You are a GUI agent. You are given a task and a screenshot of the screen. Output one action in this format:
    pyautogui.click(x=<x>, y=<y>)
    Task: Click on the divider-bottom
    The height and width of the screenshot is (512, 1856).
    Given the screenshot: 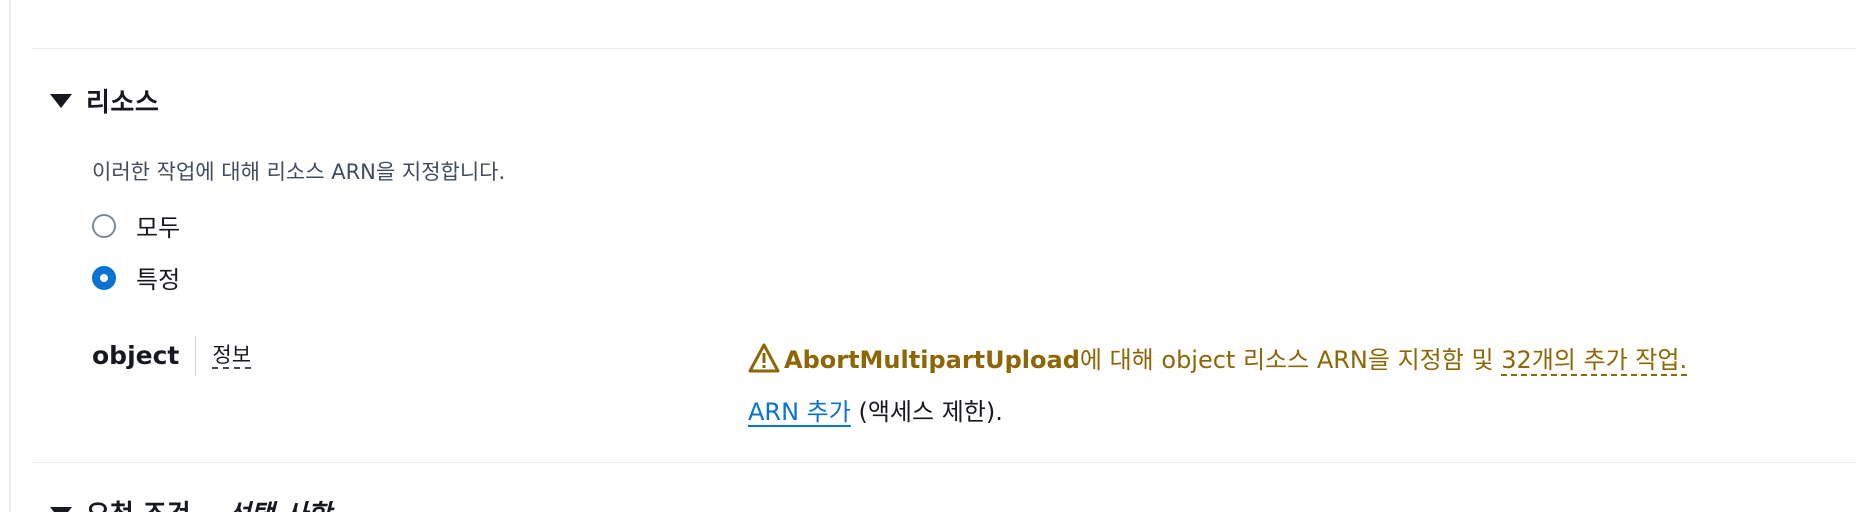 What is the action you would take?
    pyautogui.click(x=944, y=462)
    